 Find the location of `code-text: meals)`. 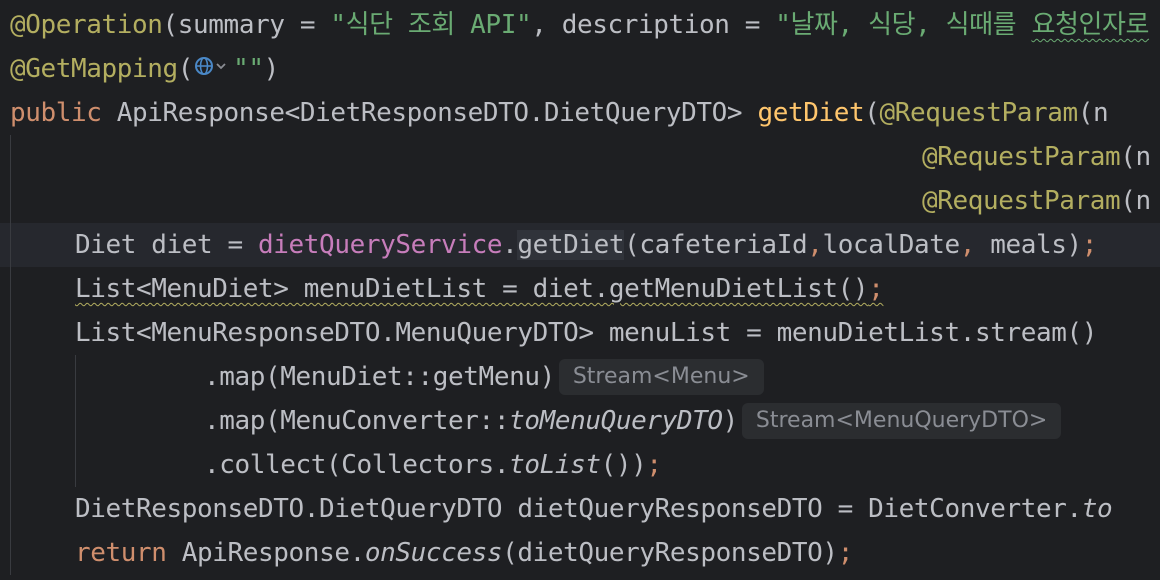

code-text: meals) is located at coordinates (1028, 245).